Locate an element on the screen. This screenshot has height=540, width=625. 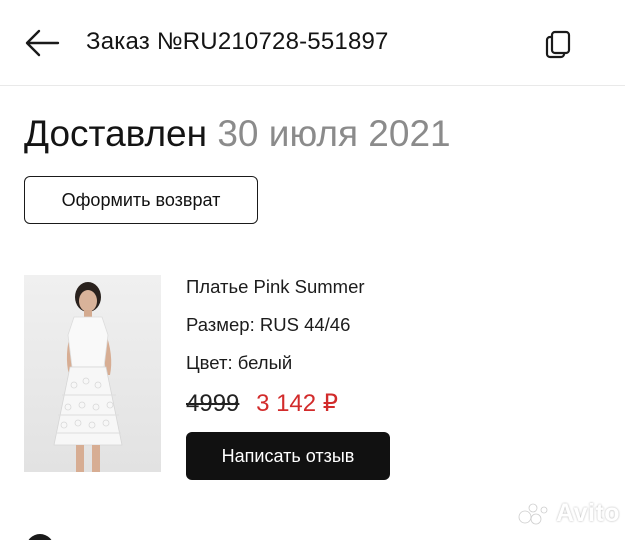
avito-watermark-text: Avito is located at coordinates (588, 513).